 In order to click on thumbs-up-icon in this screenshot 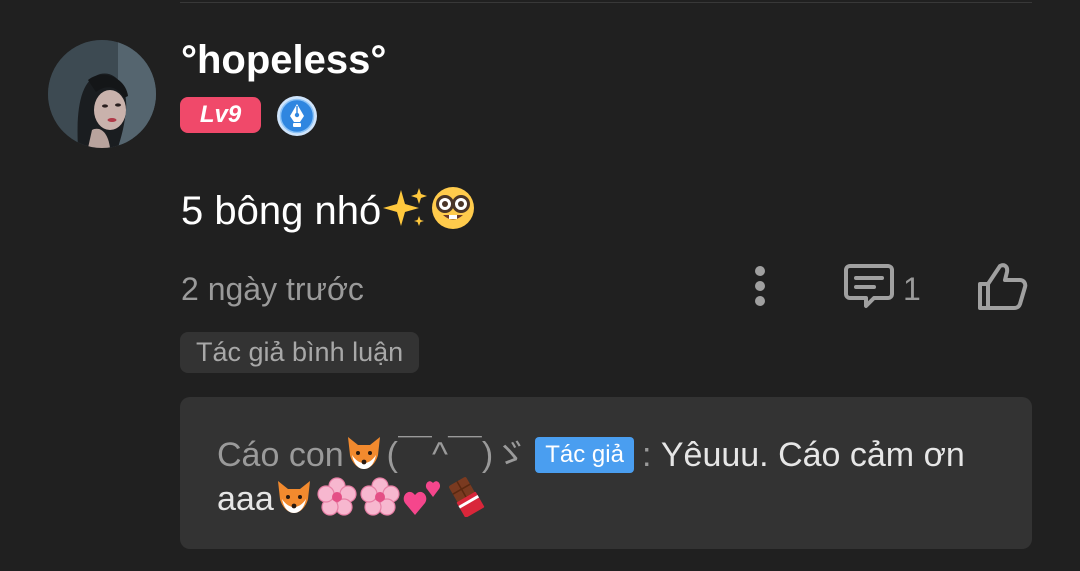, I will do `click(1003, 286)`.